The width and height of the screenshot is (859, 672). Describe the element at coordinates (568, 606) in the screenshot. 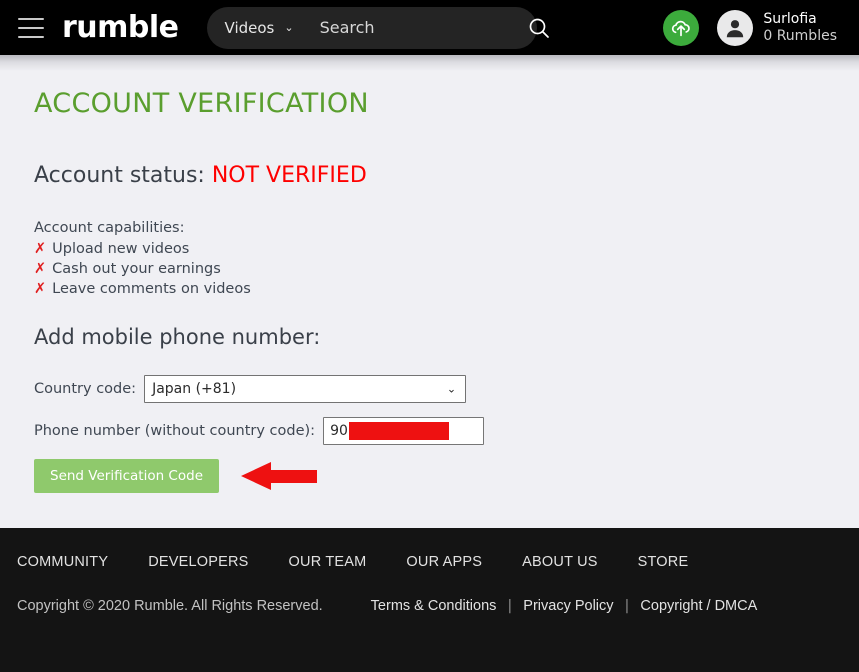

I see `footer-link-privacy: Privacy Policy` at that location.